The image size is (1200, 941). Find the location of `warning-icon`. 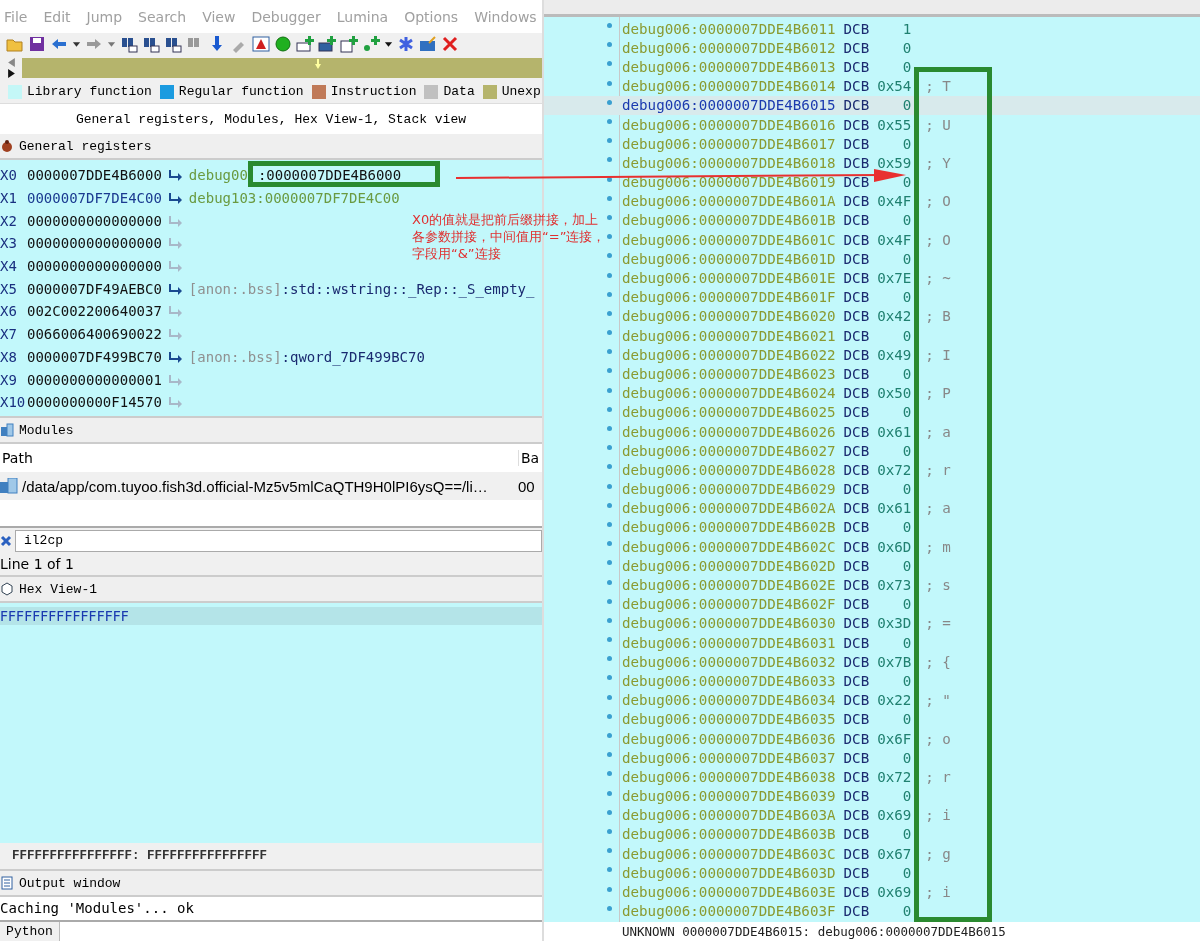

warning-icon is located at coordinates (261, 44).